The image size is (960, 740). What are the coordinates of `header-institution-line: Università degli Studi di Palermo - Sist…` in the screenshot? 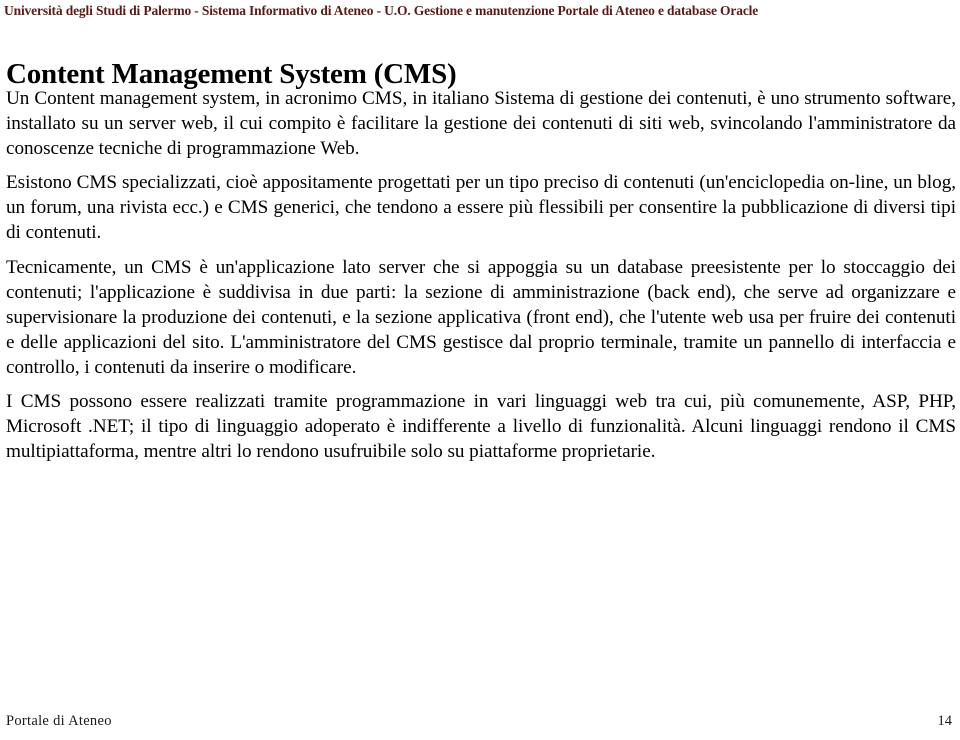 It's located at (381, 10).